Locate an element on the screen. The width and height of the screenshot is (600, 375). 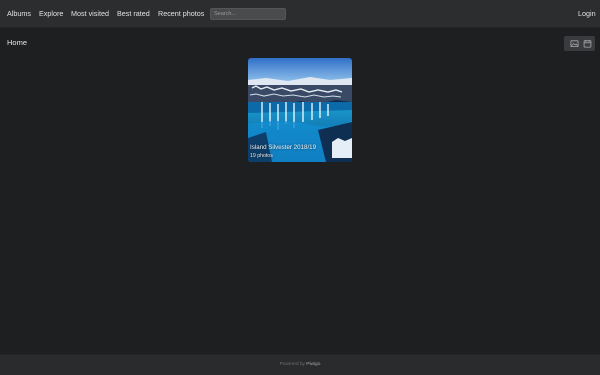
login-link: Login is located at coordinates (587, 13).